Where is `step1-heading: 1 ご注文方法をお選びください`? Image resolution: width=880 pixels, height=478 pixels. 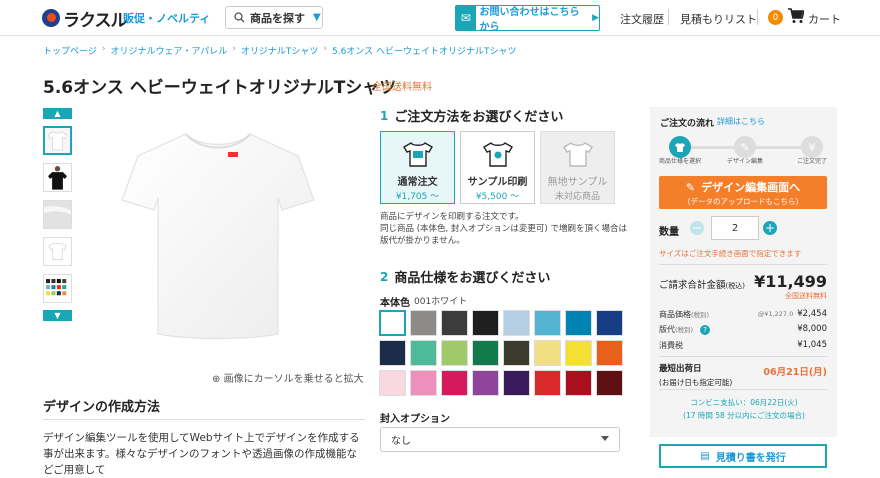 step1-heading: 1 ご注文方法をお選びください is located at coordinates (472, 116).